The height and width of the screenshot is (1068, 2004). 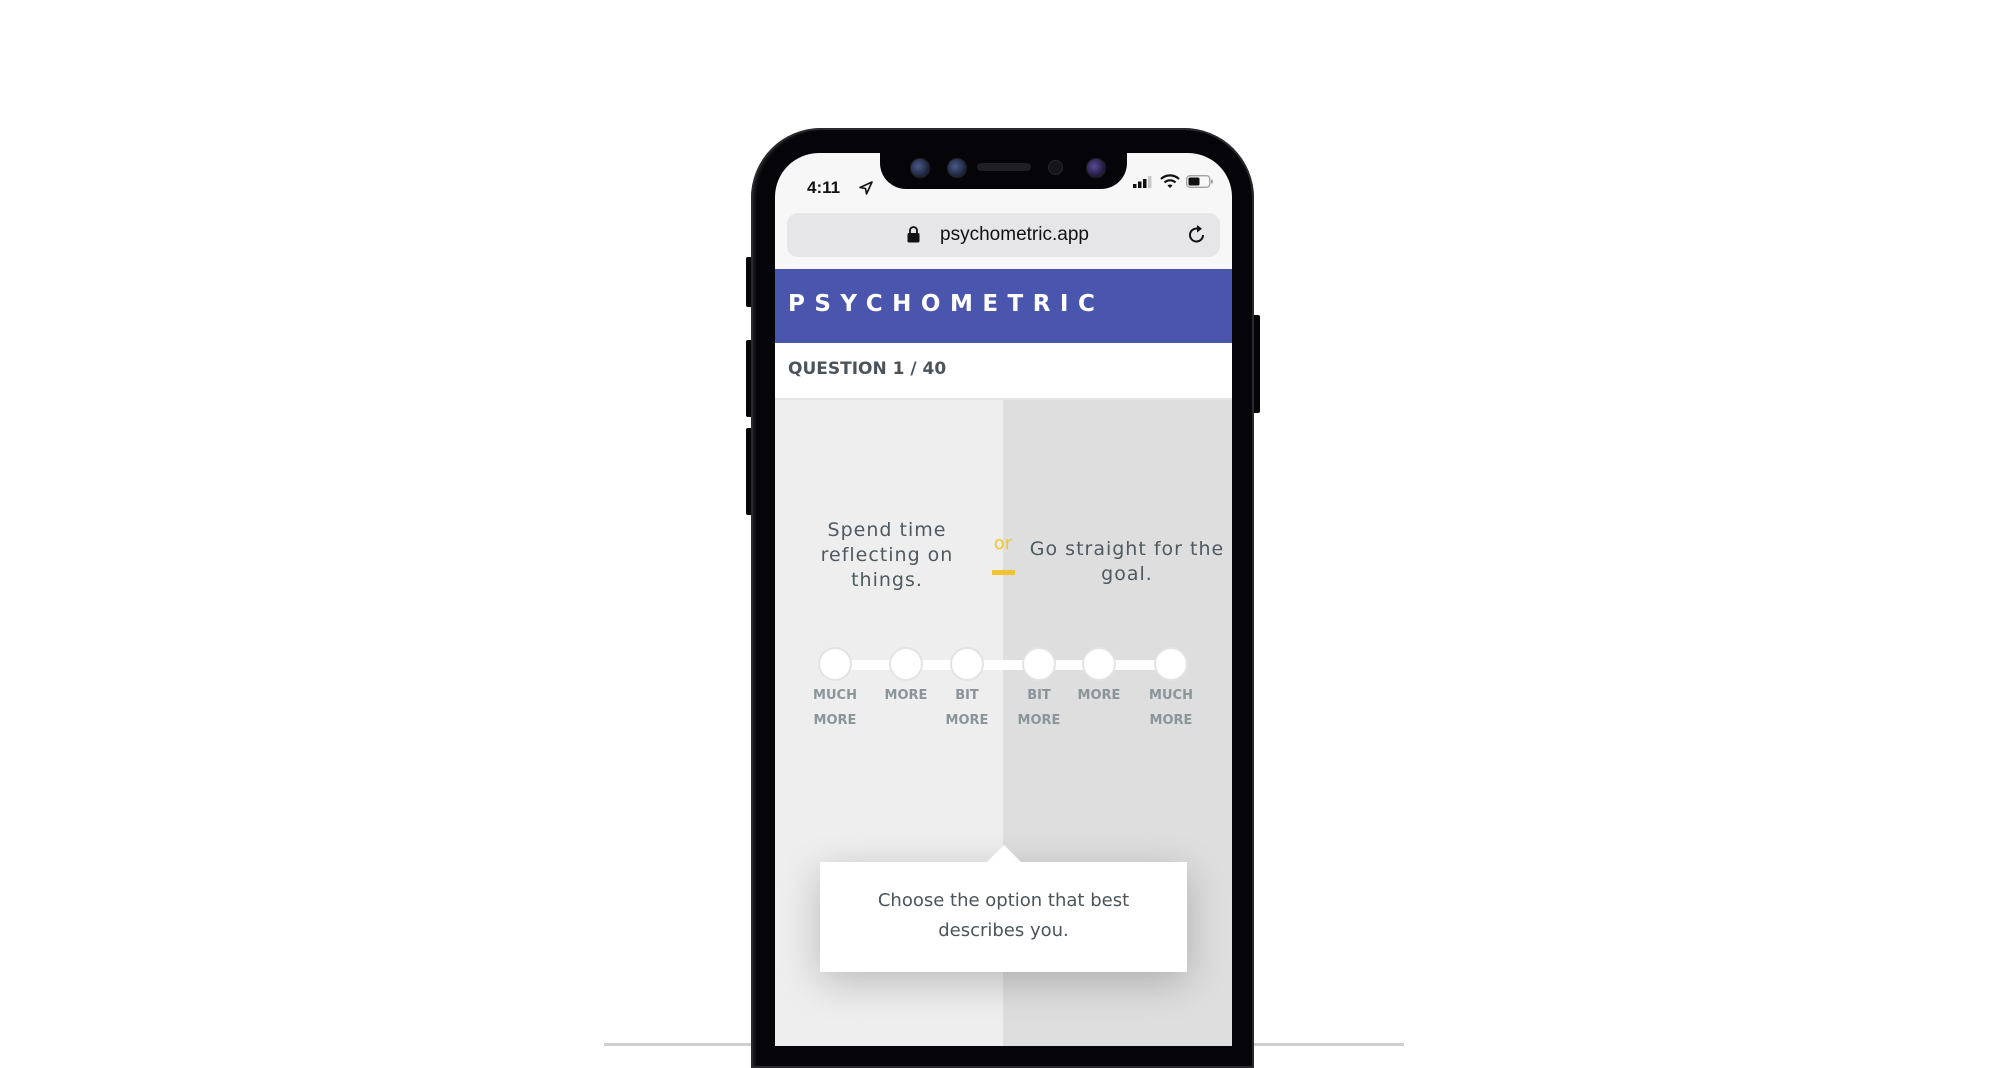 What do you see at coordinates (1003, 543) in the screenshot?
I see `or-separator: or` at bounding box center [1003, 543].